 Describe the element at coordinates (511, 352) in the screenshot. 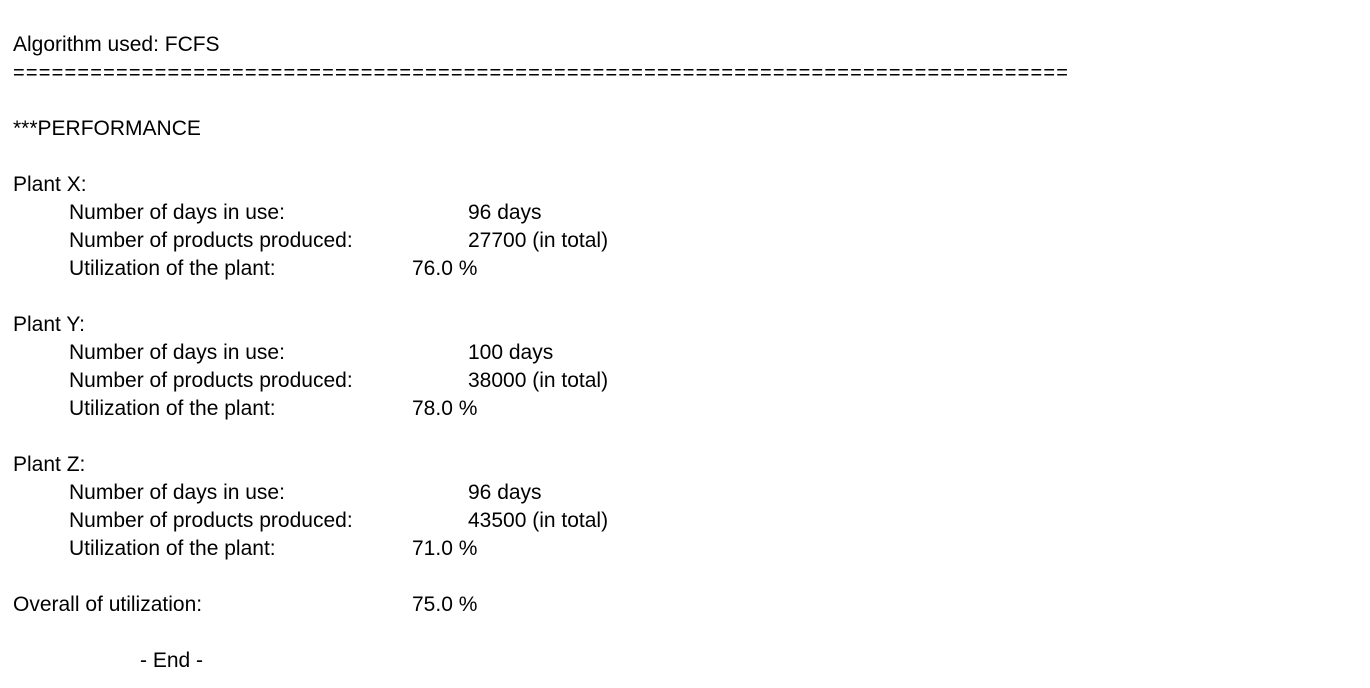

I see `days-value: 100 days` at that location.